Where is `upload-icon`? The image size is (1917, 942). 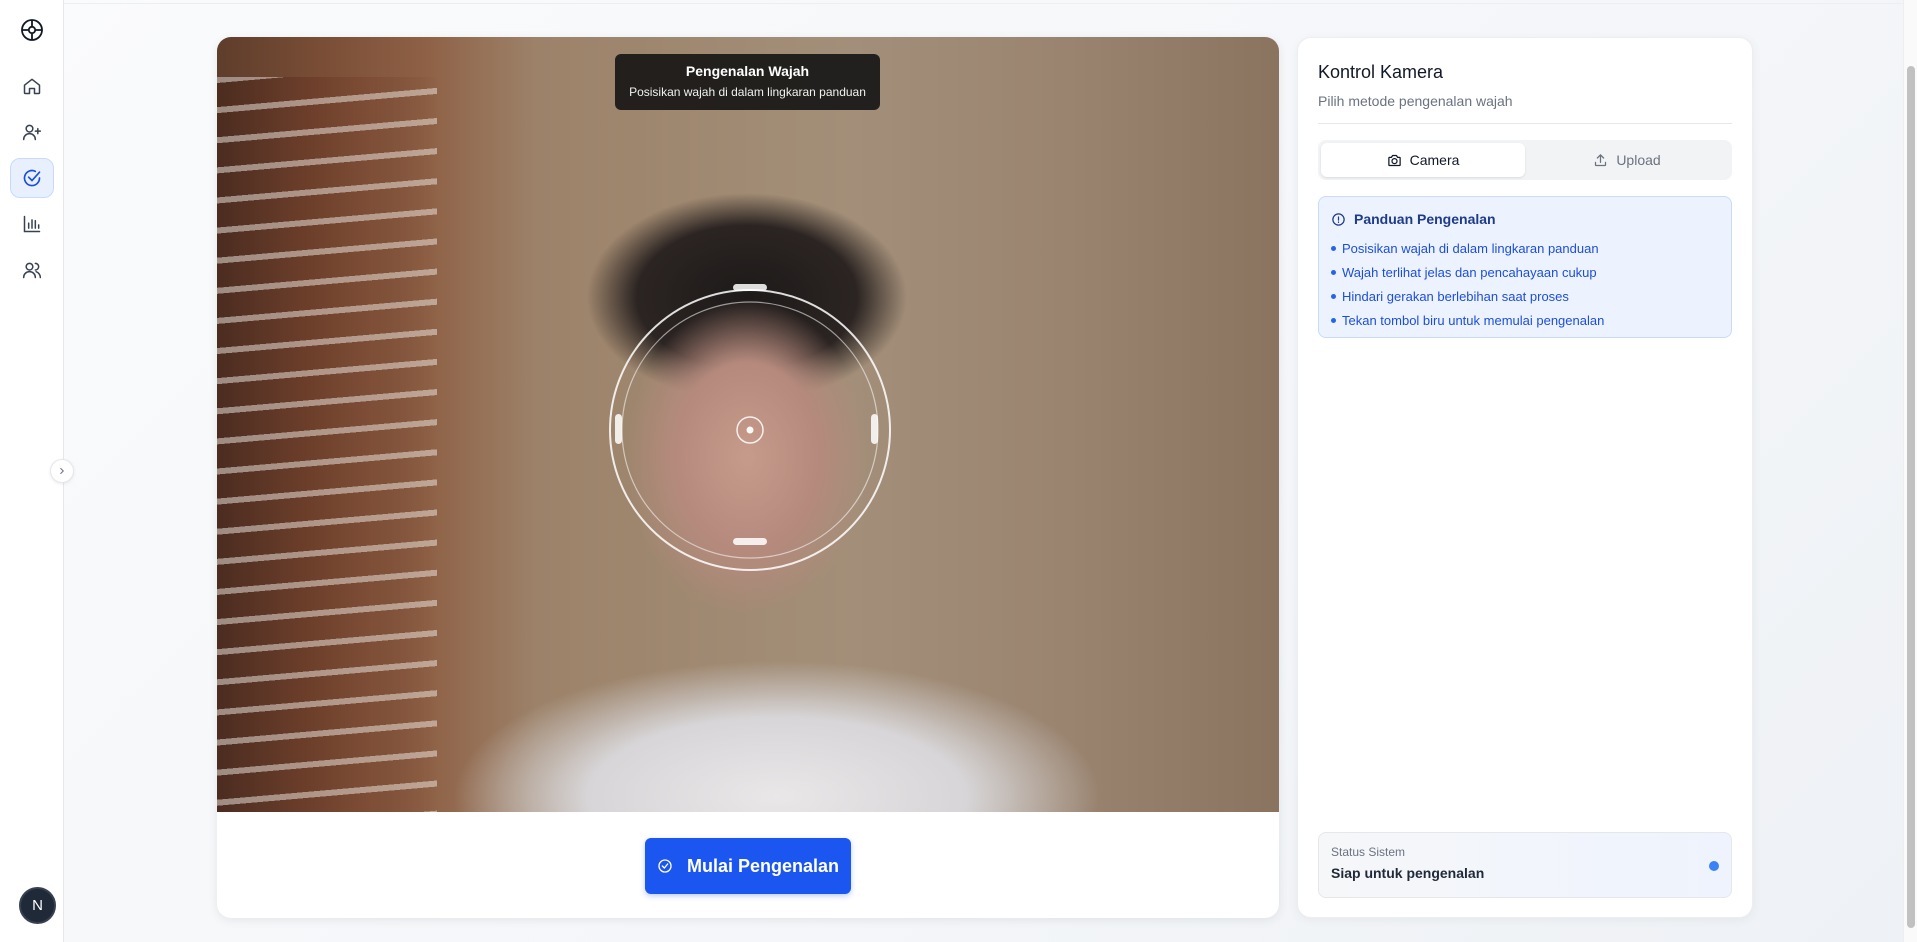 upload-icon is located at coordinates (1601, 159).